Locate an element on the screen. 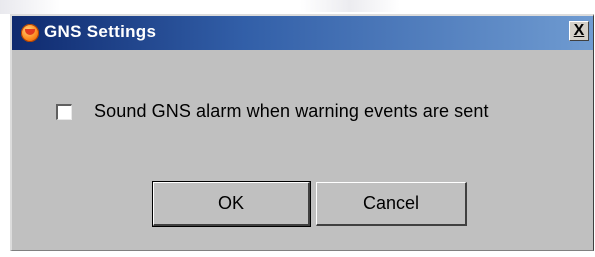 The image size is (595, 257). window-title: GNS Settings is located at coordinates (100, 31).